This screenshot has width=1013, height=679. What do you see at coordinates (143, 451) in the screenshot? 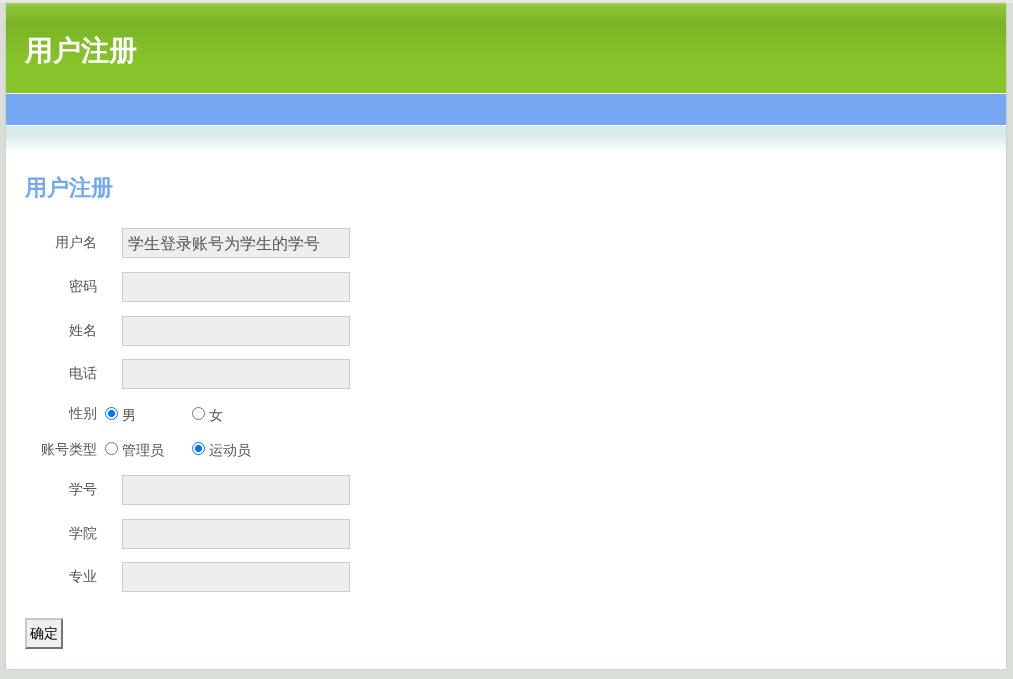
I see `option-label: 管理员` at bounding box center [143, 451].